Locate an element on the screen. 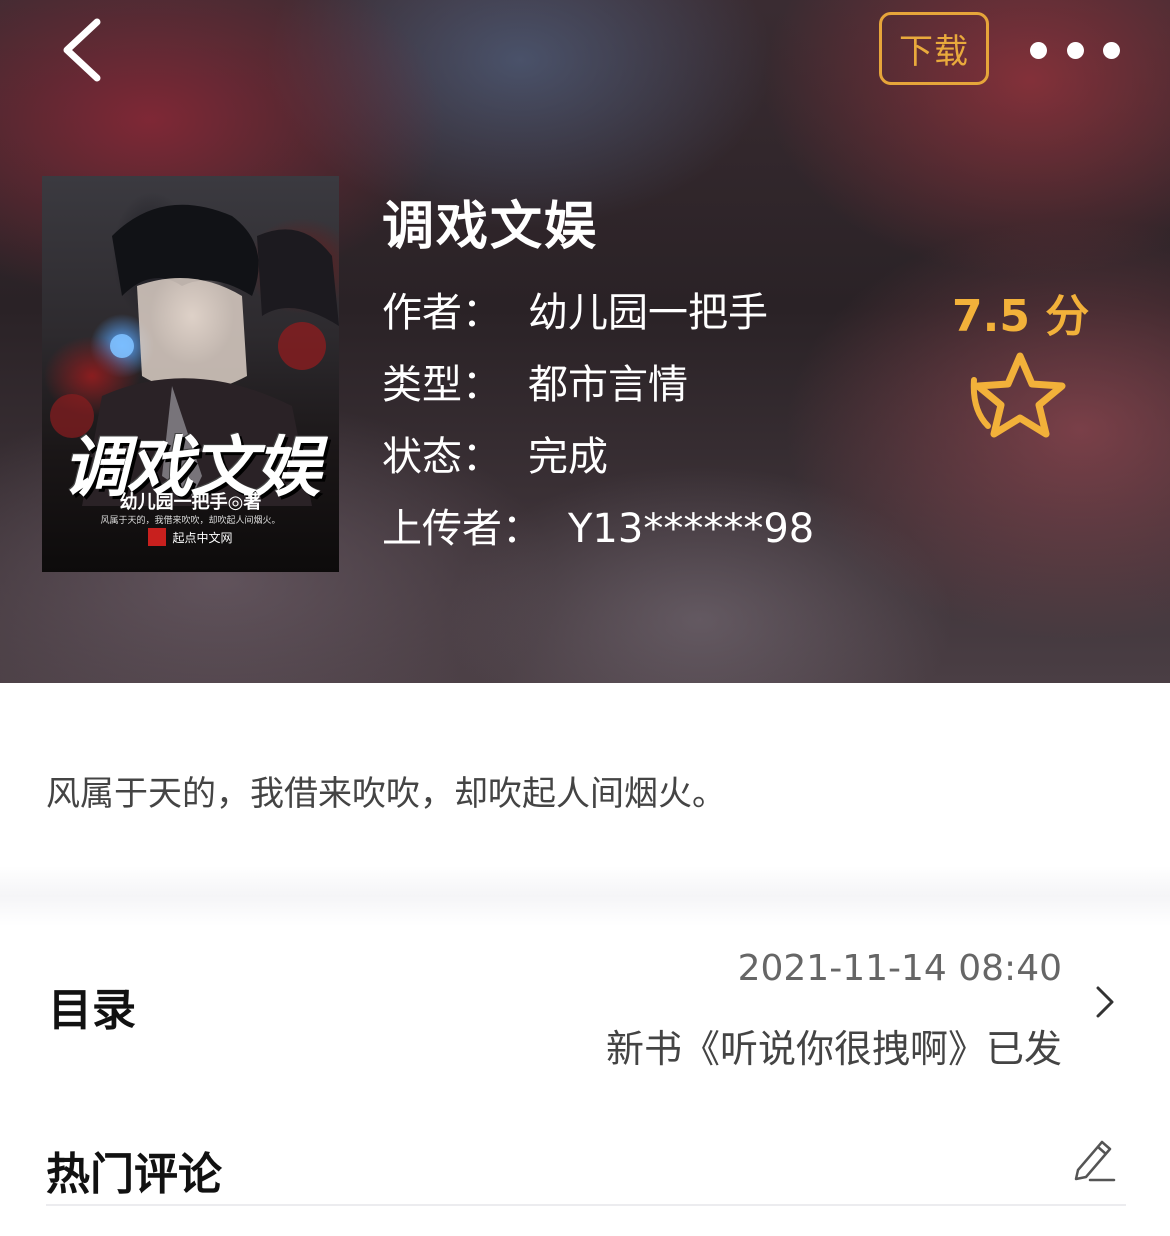 The height and width of the screenshot is (1236, 1170). status-label: 状态： is located at coordinates (442, 457).